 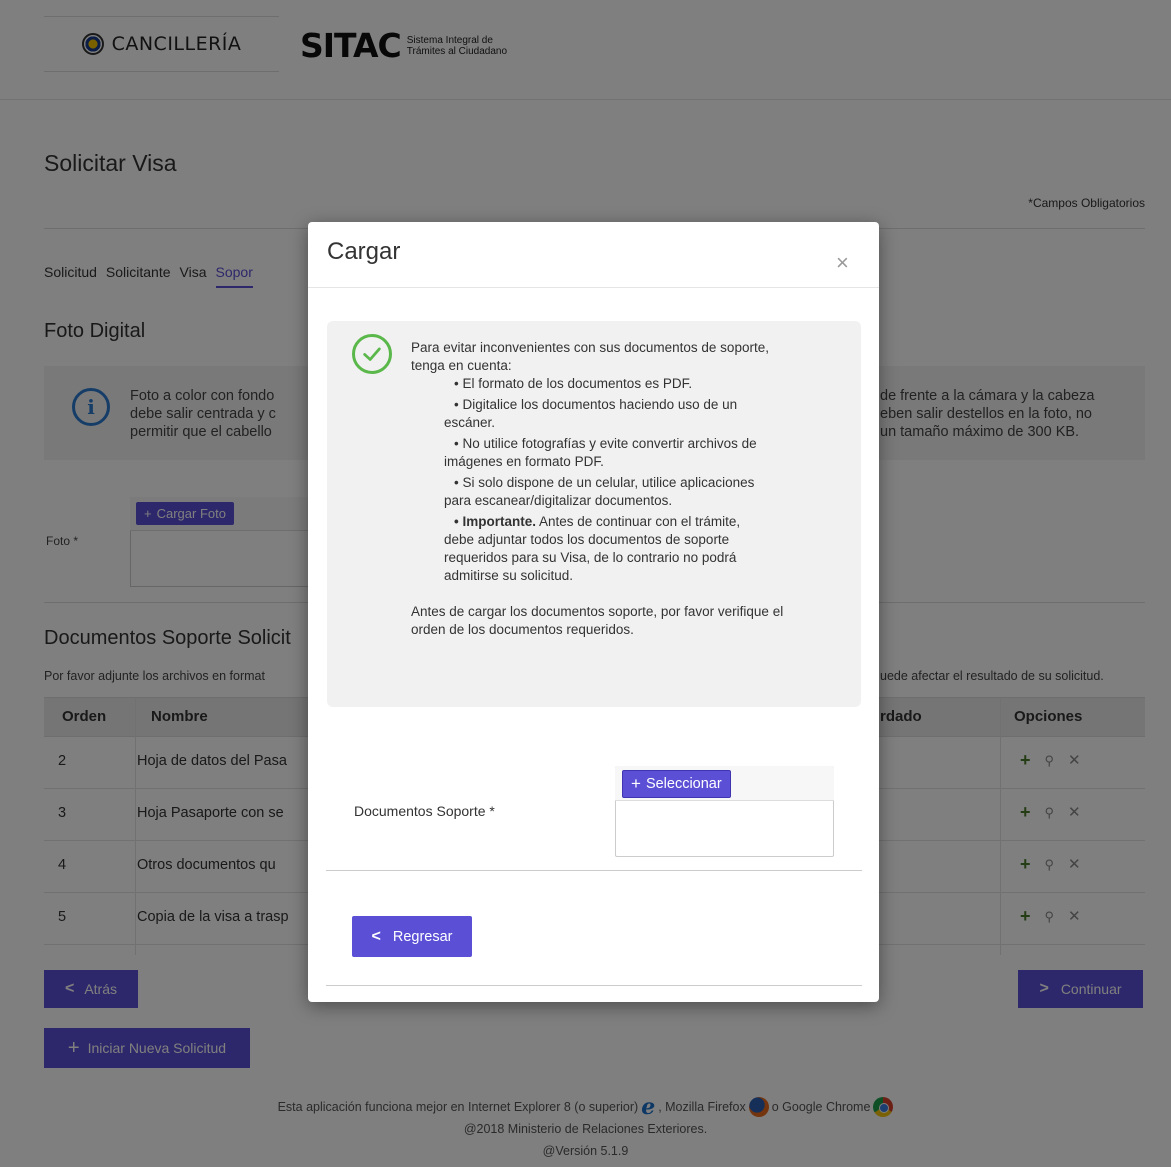 I want to click on check-circle-icon, so click(x=372, y=354).